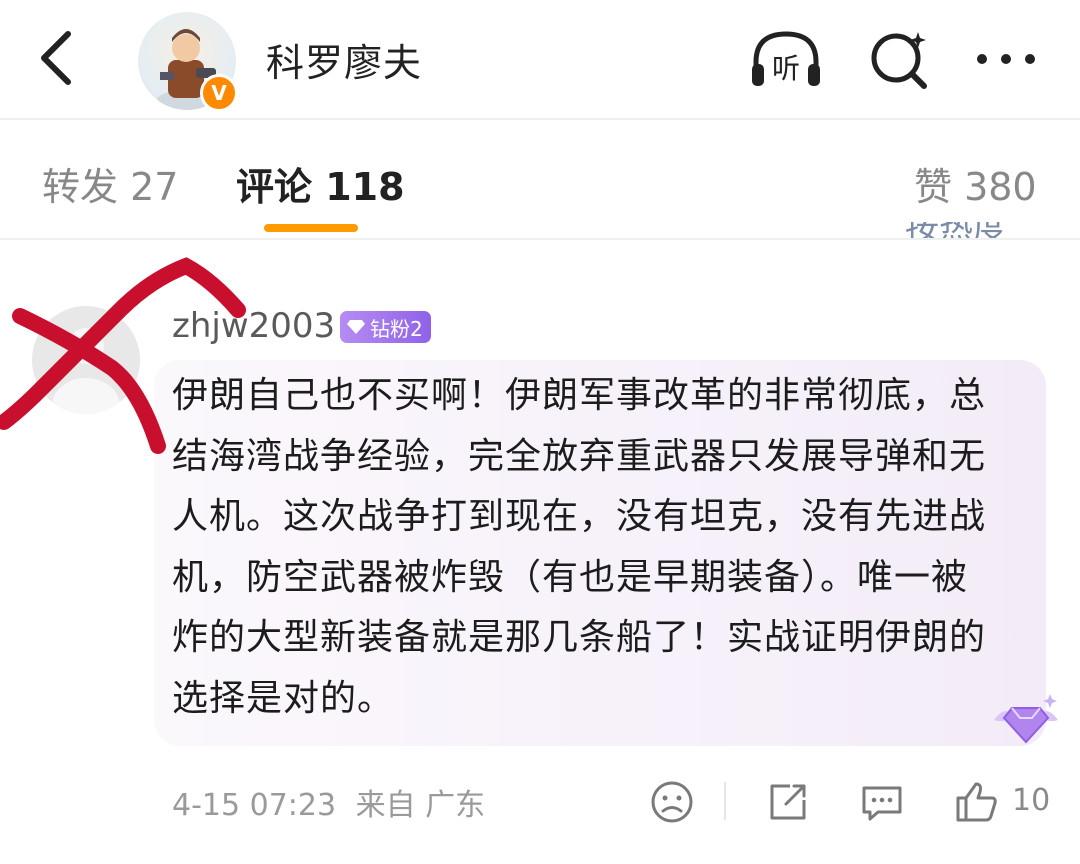 The image size is (1080, 864). I want to click on listen-icon: 听, so click(786, 59).